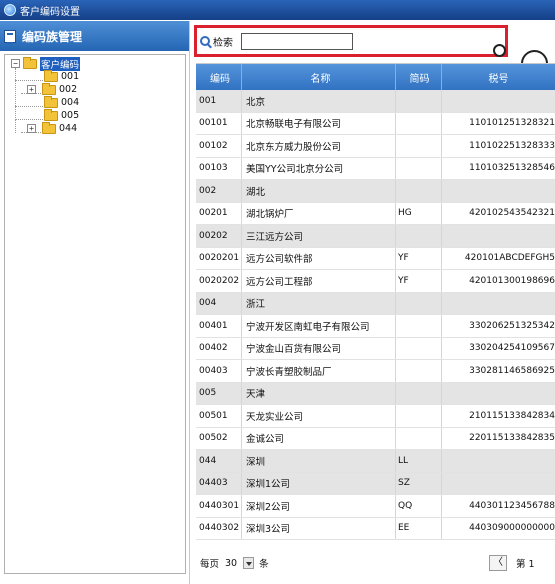  Describe the element at coordinates (498, 563) in the screenshot. I see `prev-page-button: 〈` at that location.